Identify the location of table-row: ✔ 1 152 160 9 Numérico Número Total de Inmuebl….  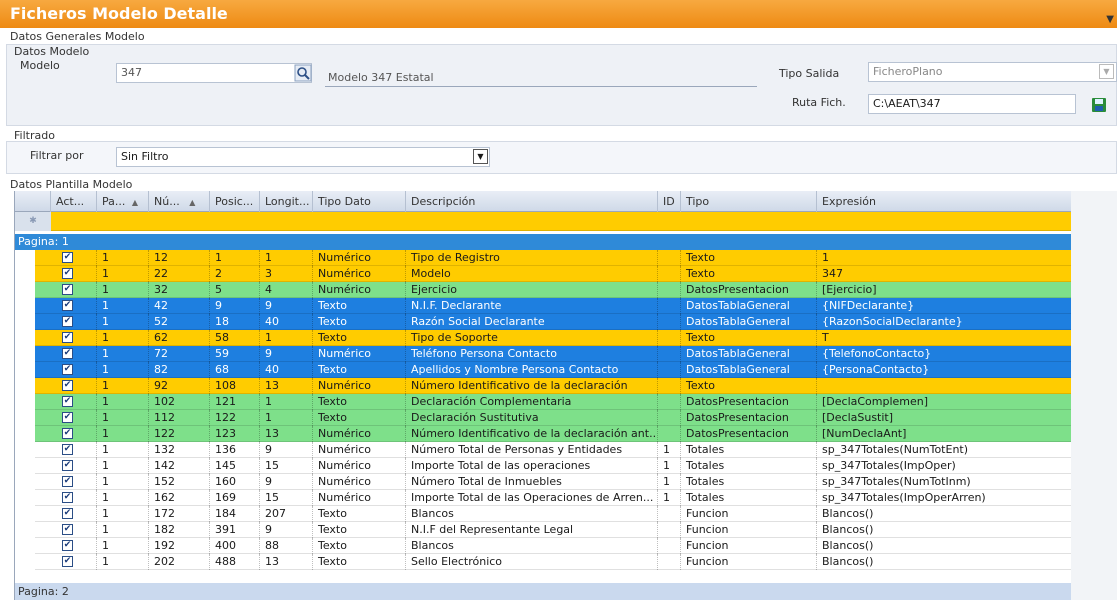
(553, 482).